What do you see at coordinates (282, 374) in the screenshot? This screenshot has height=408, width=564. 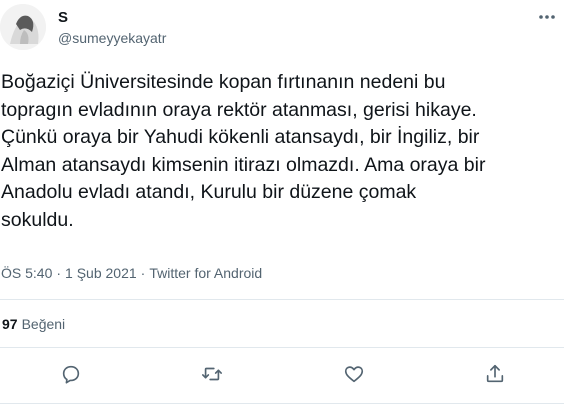 I see `action-bar` at bounding box center [282, 374].